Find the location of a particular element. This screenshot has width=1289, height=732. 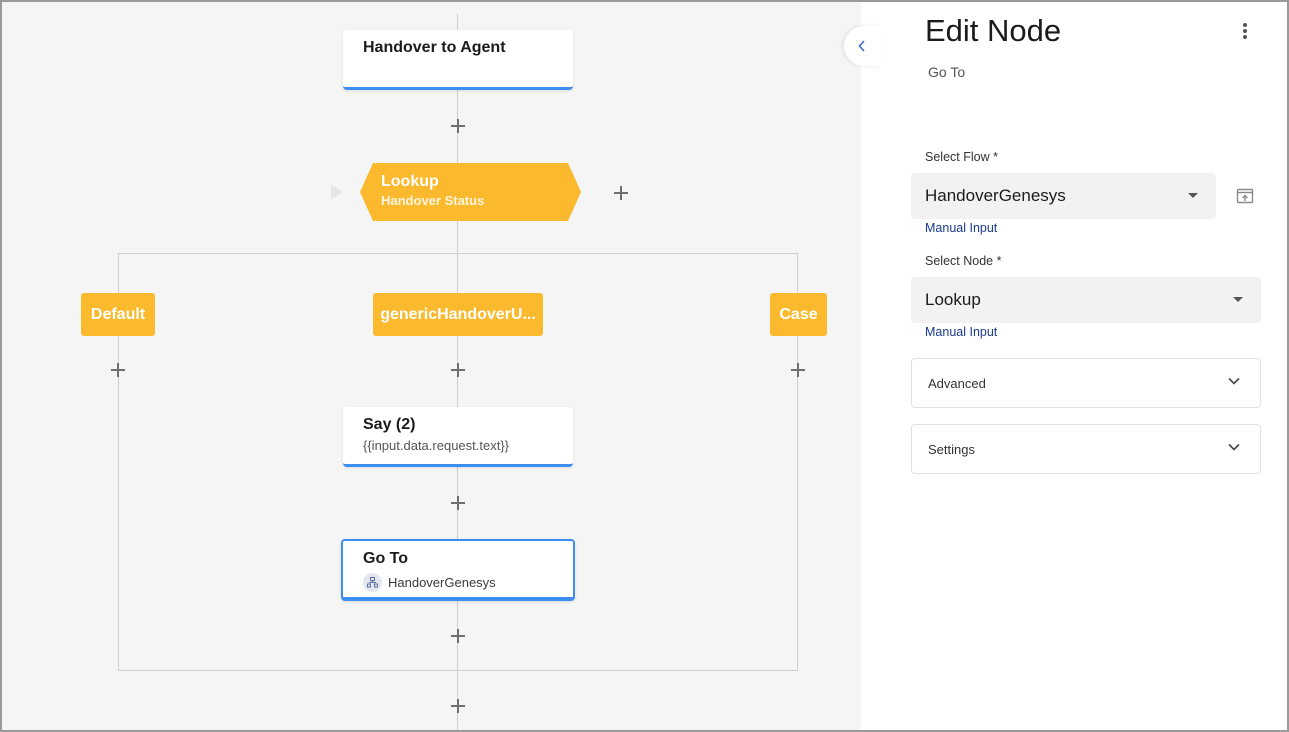

settings-section: Settings is located at coordinates (1086, 449).